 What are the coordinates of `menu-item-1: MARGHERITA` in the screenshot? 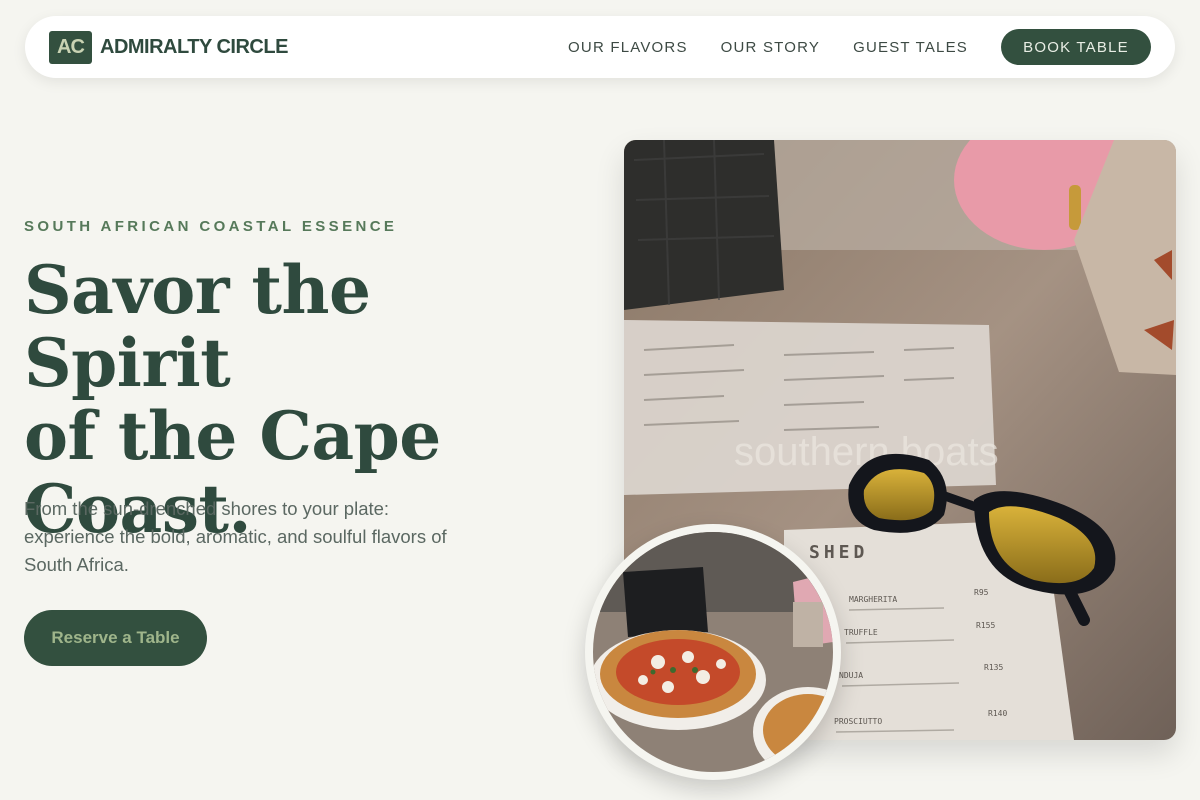 It's located at (873, 599).